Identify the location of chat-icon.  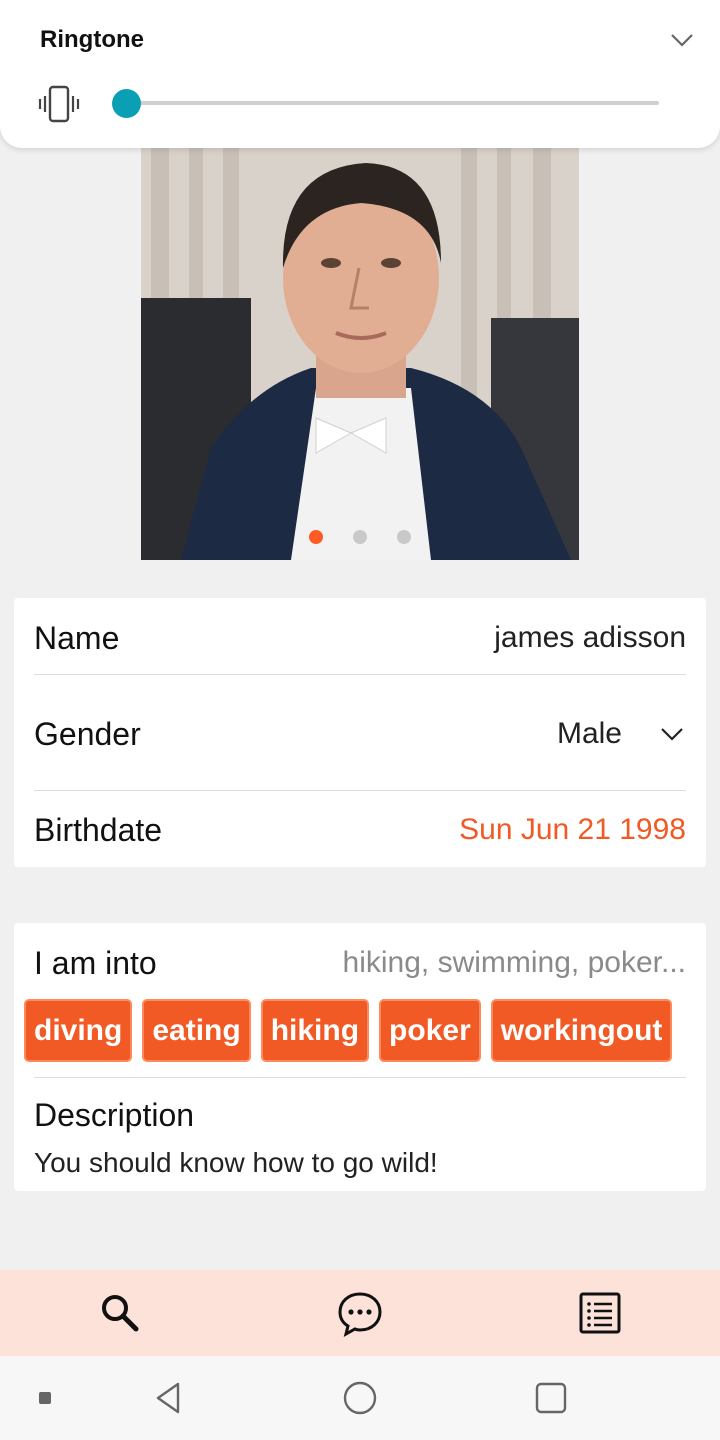
(360, 1314).